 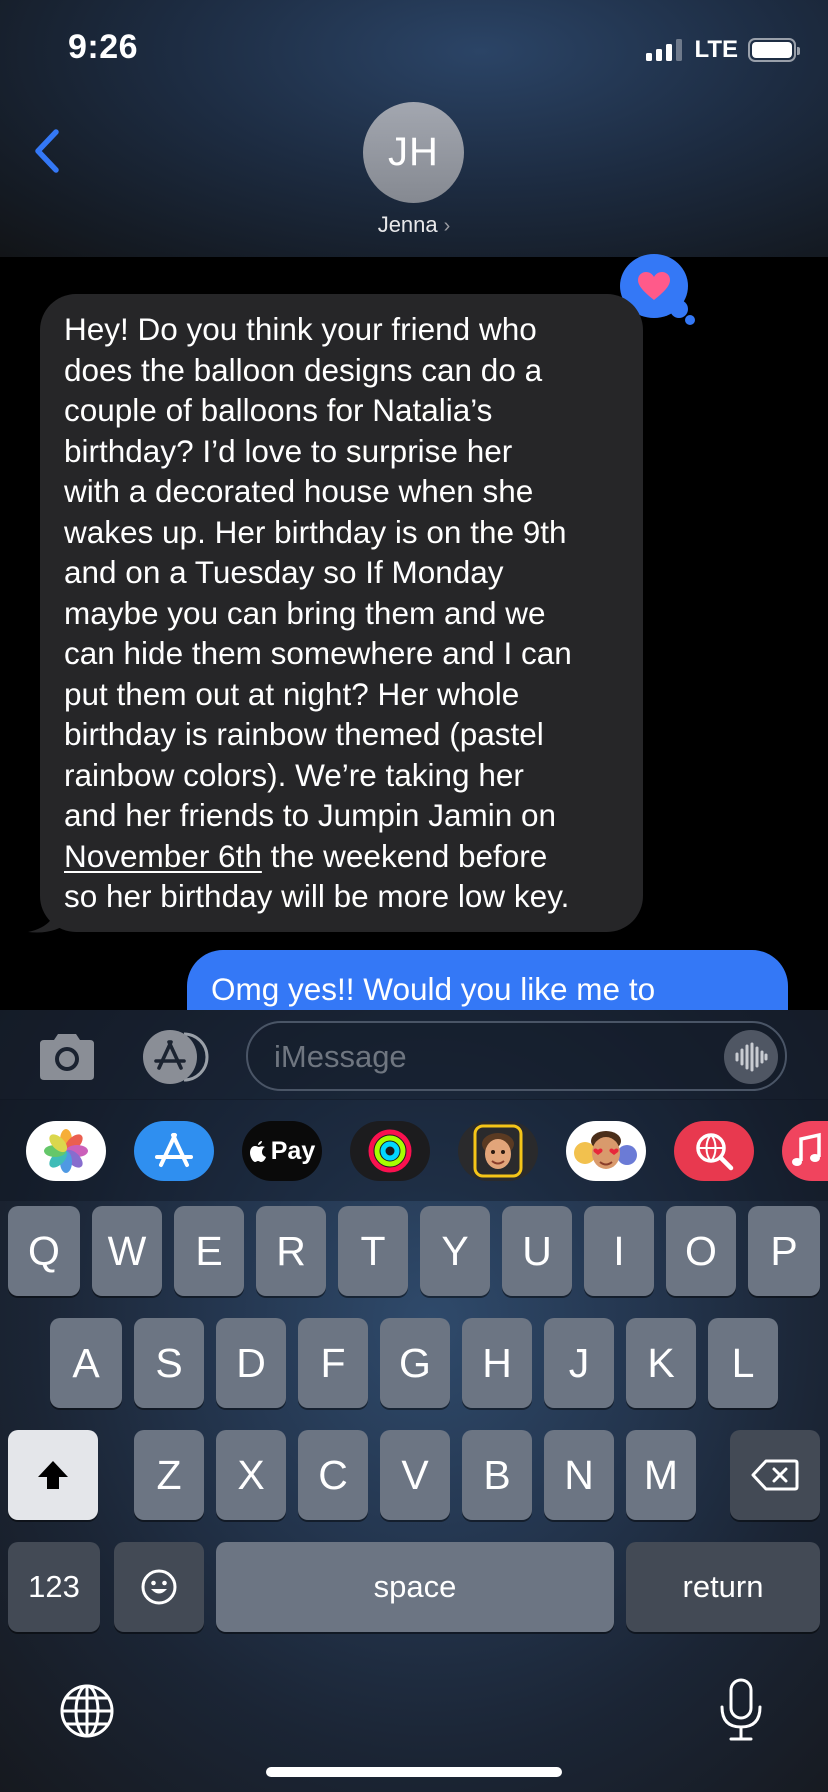 I want to click on globe-icon, so click(x=87, y=1711).